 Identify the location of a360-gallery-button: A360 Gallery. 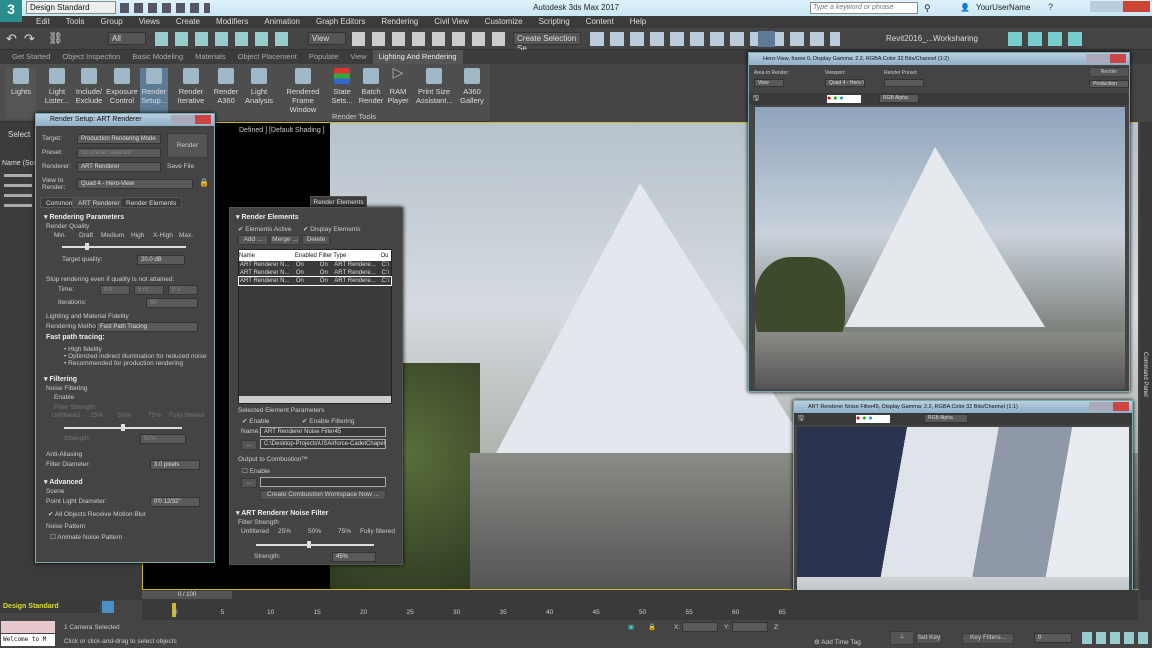
(472, 86).